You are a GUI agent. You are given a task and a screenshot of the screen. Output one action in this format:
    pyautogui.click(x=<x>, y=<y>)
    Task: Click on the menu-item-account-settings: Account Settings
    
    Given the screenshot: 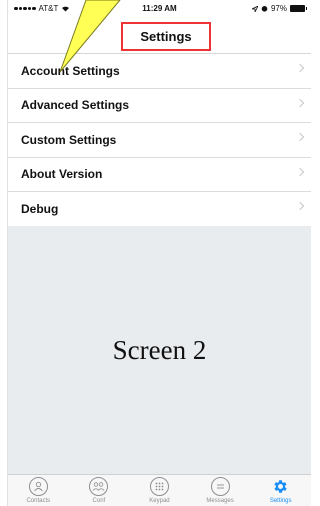 What is the action you would take?
    pyautogui.click(x=159, y=71)
    